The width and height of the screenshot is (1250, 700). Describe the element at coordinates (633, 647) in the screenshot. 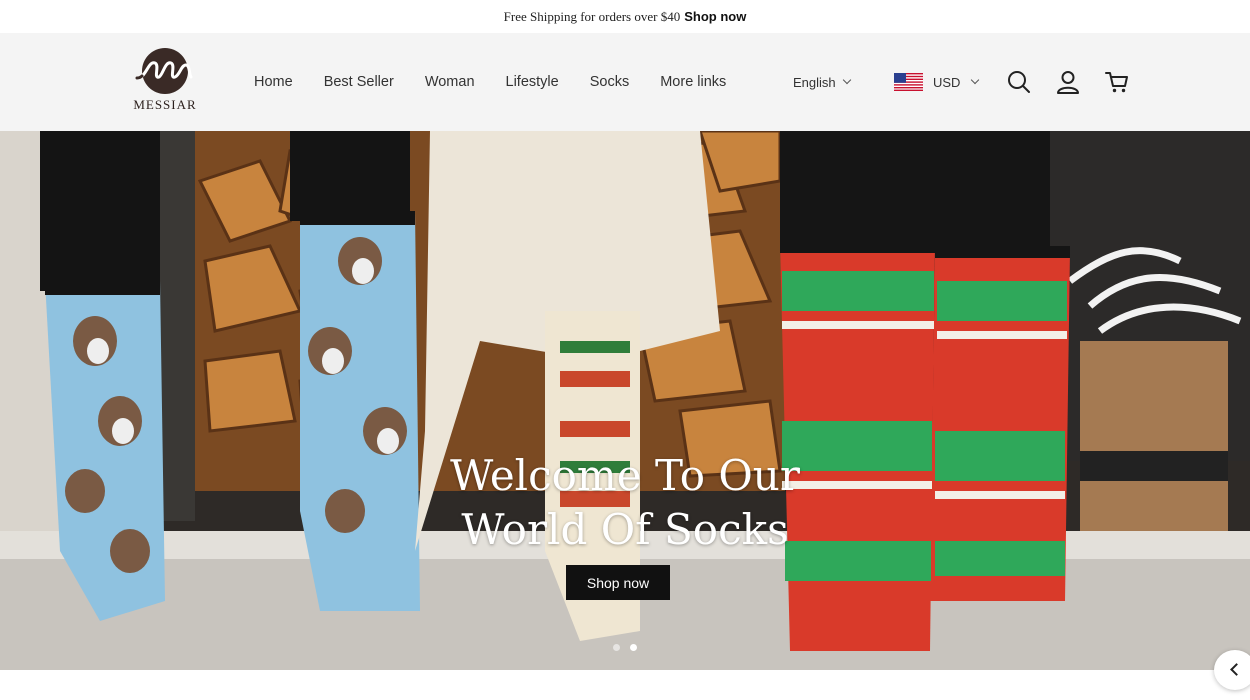

I see `slider-dot-active` at that location.